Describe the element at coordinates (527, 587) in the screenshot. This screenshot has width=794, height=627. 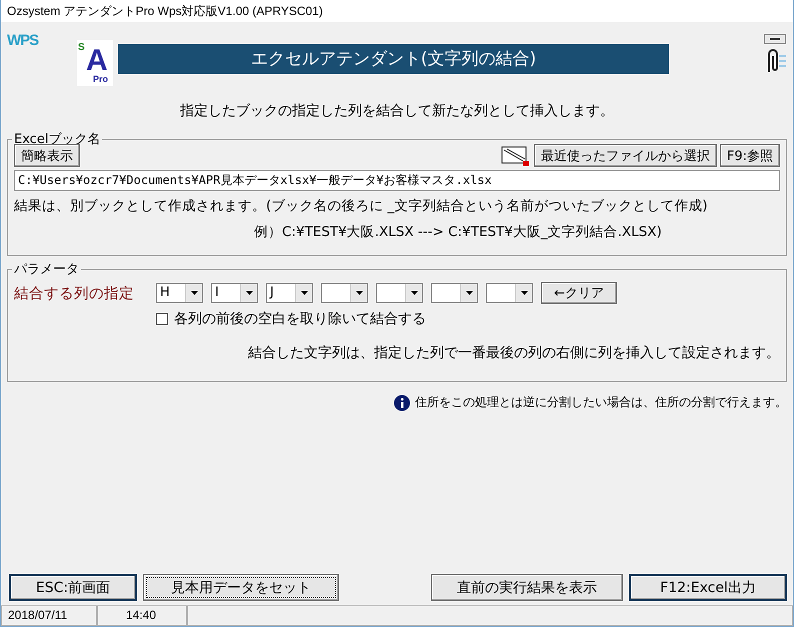
I see `action-button: 直前の実行結果を表示` at that location.